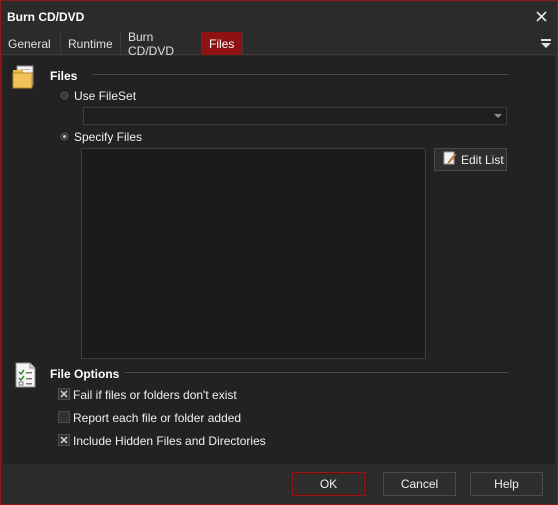 The image size is (558, 505). I want to click on help-label: Help, so click(506, 484).